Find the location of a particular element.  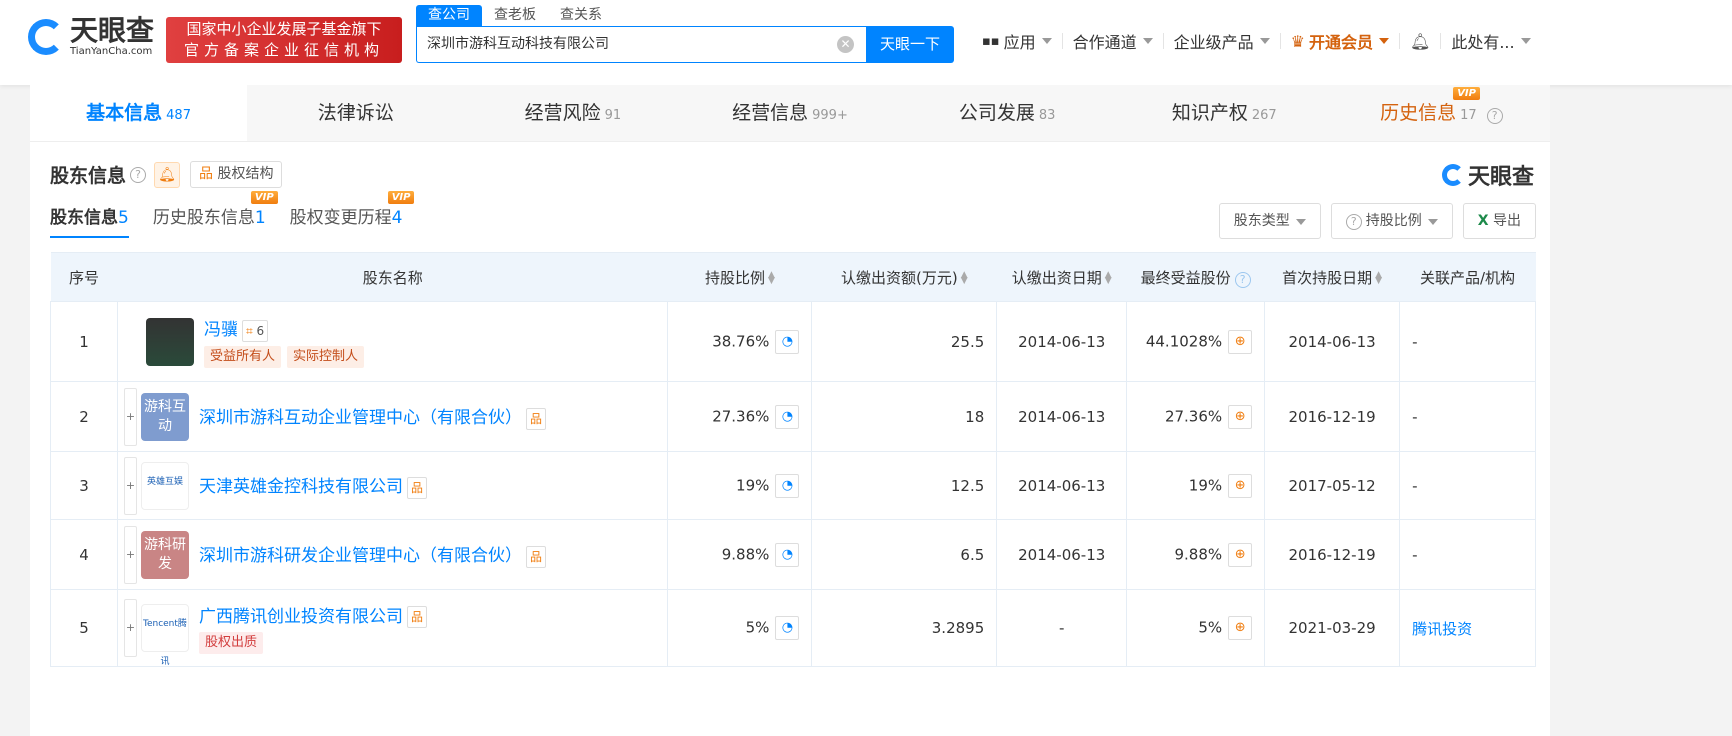

column-header: 持股比例 ▲ ▼ is located at coordinates (739, 277).